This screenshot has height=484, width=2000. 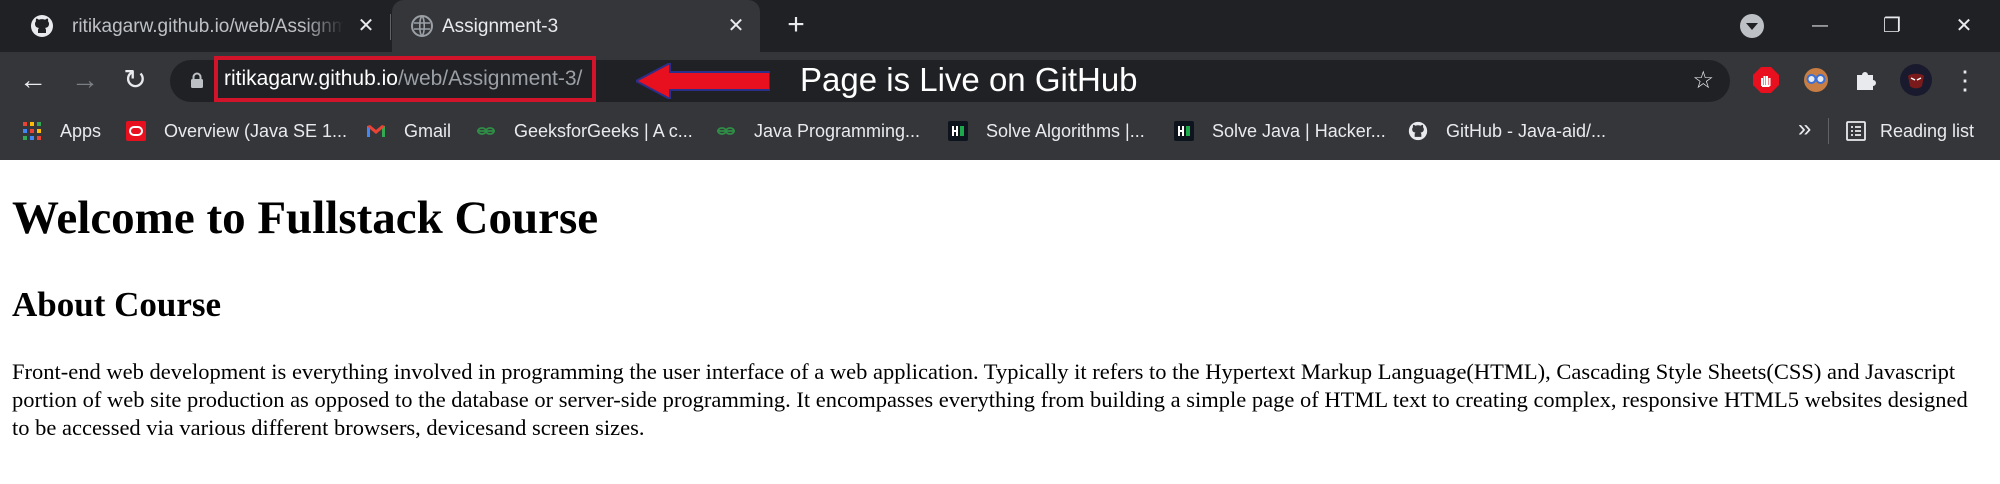 What do you see at coordinates (1816, 80) in the screenshot?
I see `extension-icon` at bounding box center [1816, 80].